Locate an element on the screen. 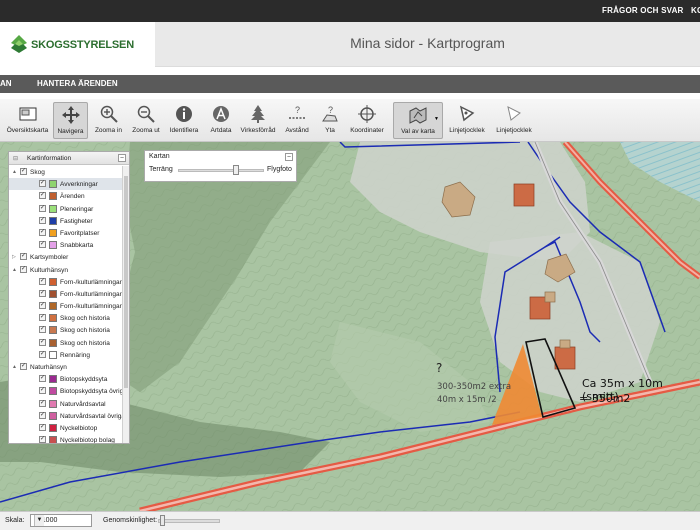 The image size is (700, 530). layer-row: ▷ ✓ Kartsymboler is located at coordinates (66, 257).